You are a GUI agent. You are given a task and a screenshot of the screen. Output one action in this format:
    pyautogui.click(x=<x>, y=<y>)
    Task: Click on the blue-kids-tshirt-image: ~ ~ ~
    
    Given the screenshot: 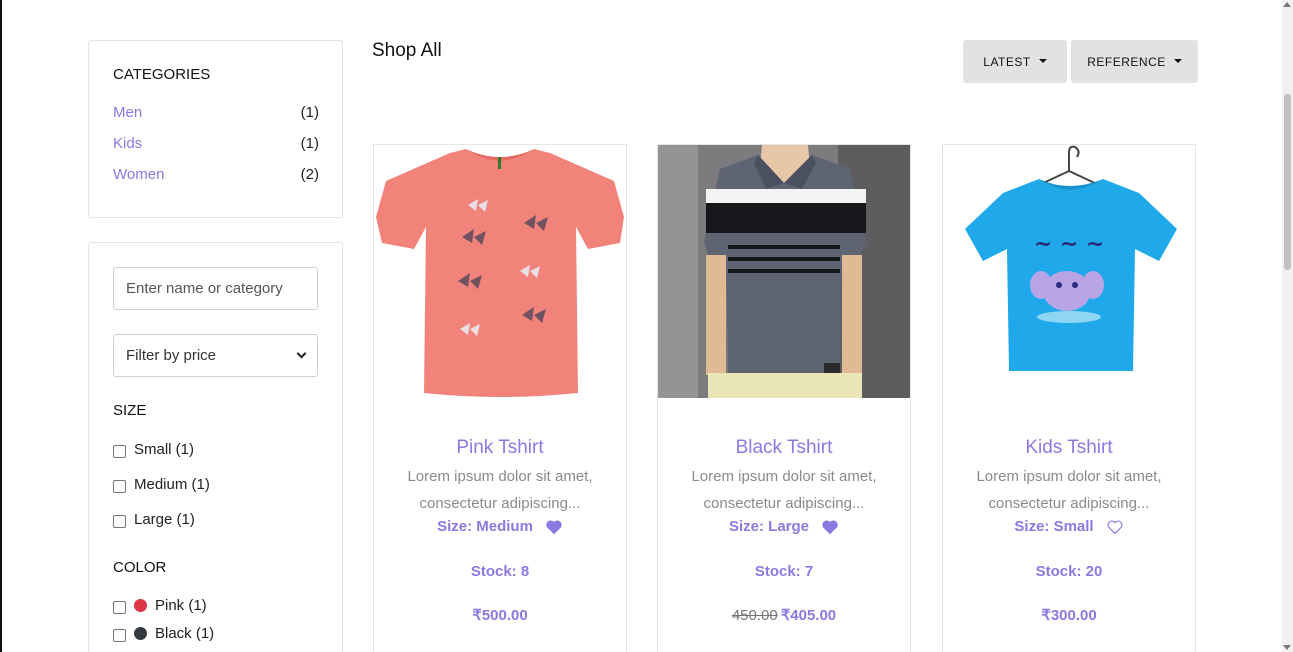 What is the action you would take?
    pyautogui.click(x=1069, y=271)
    